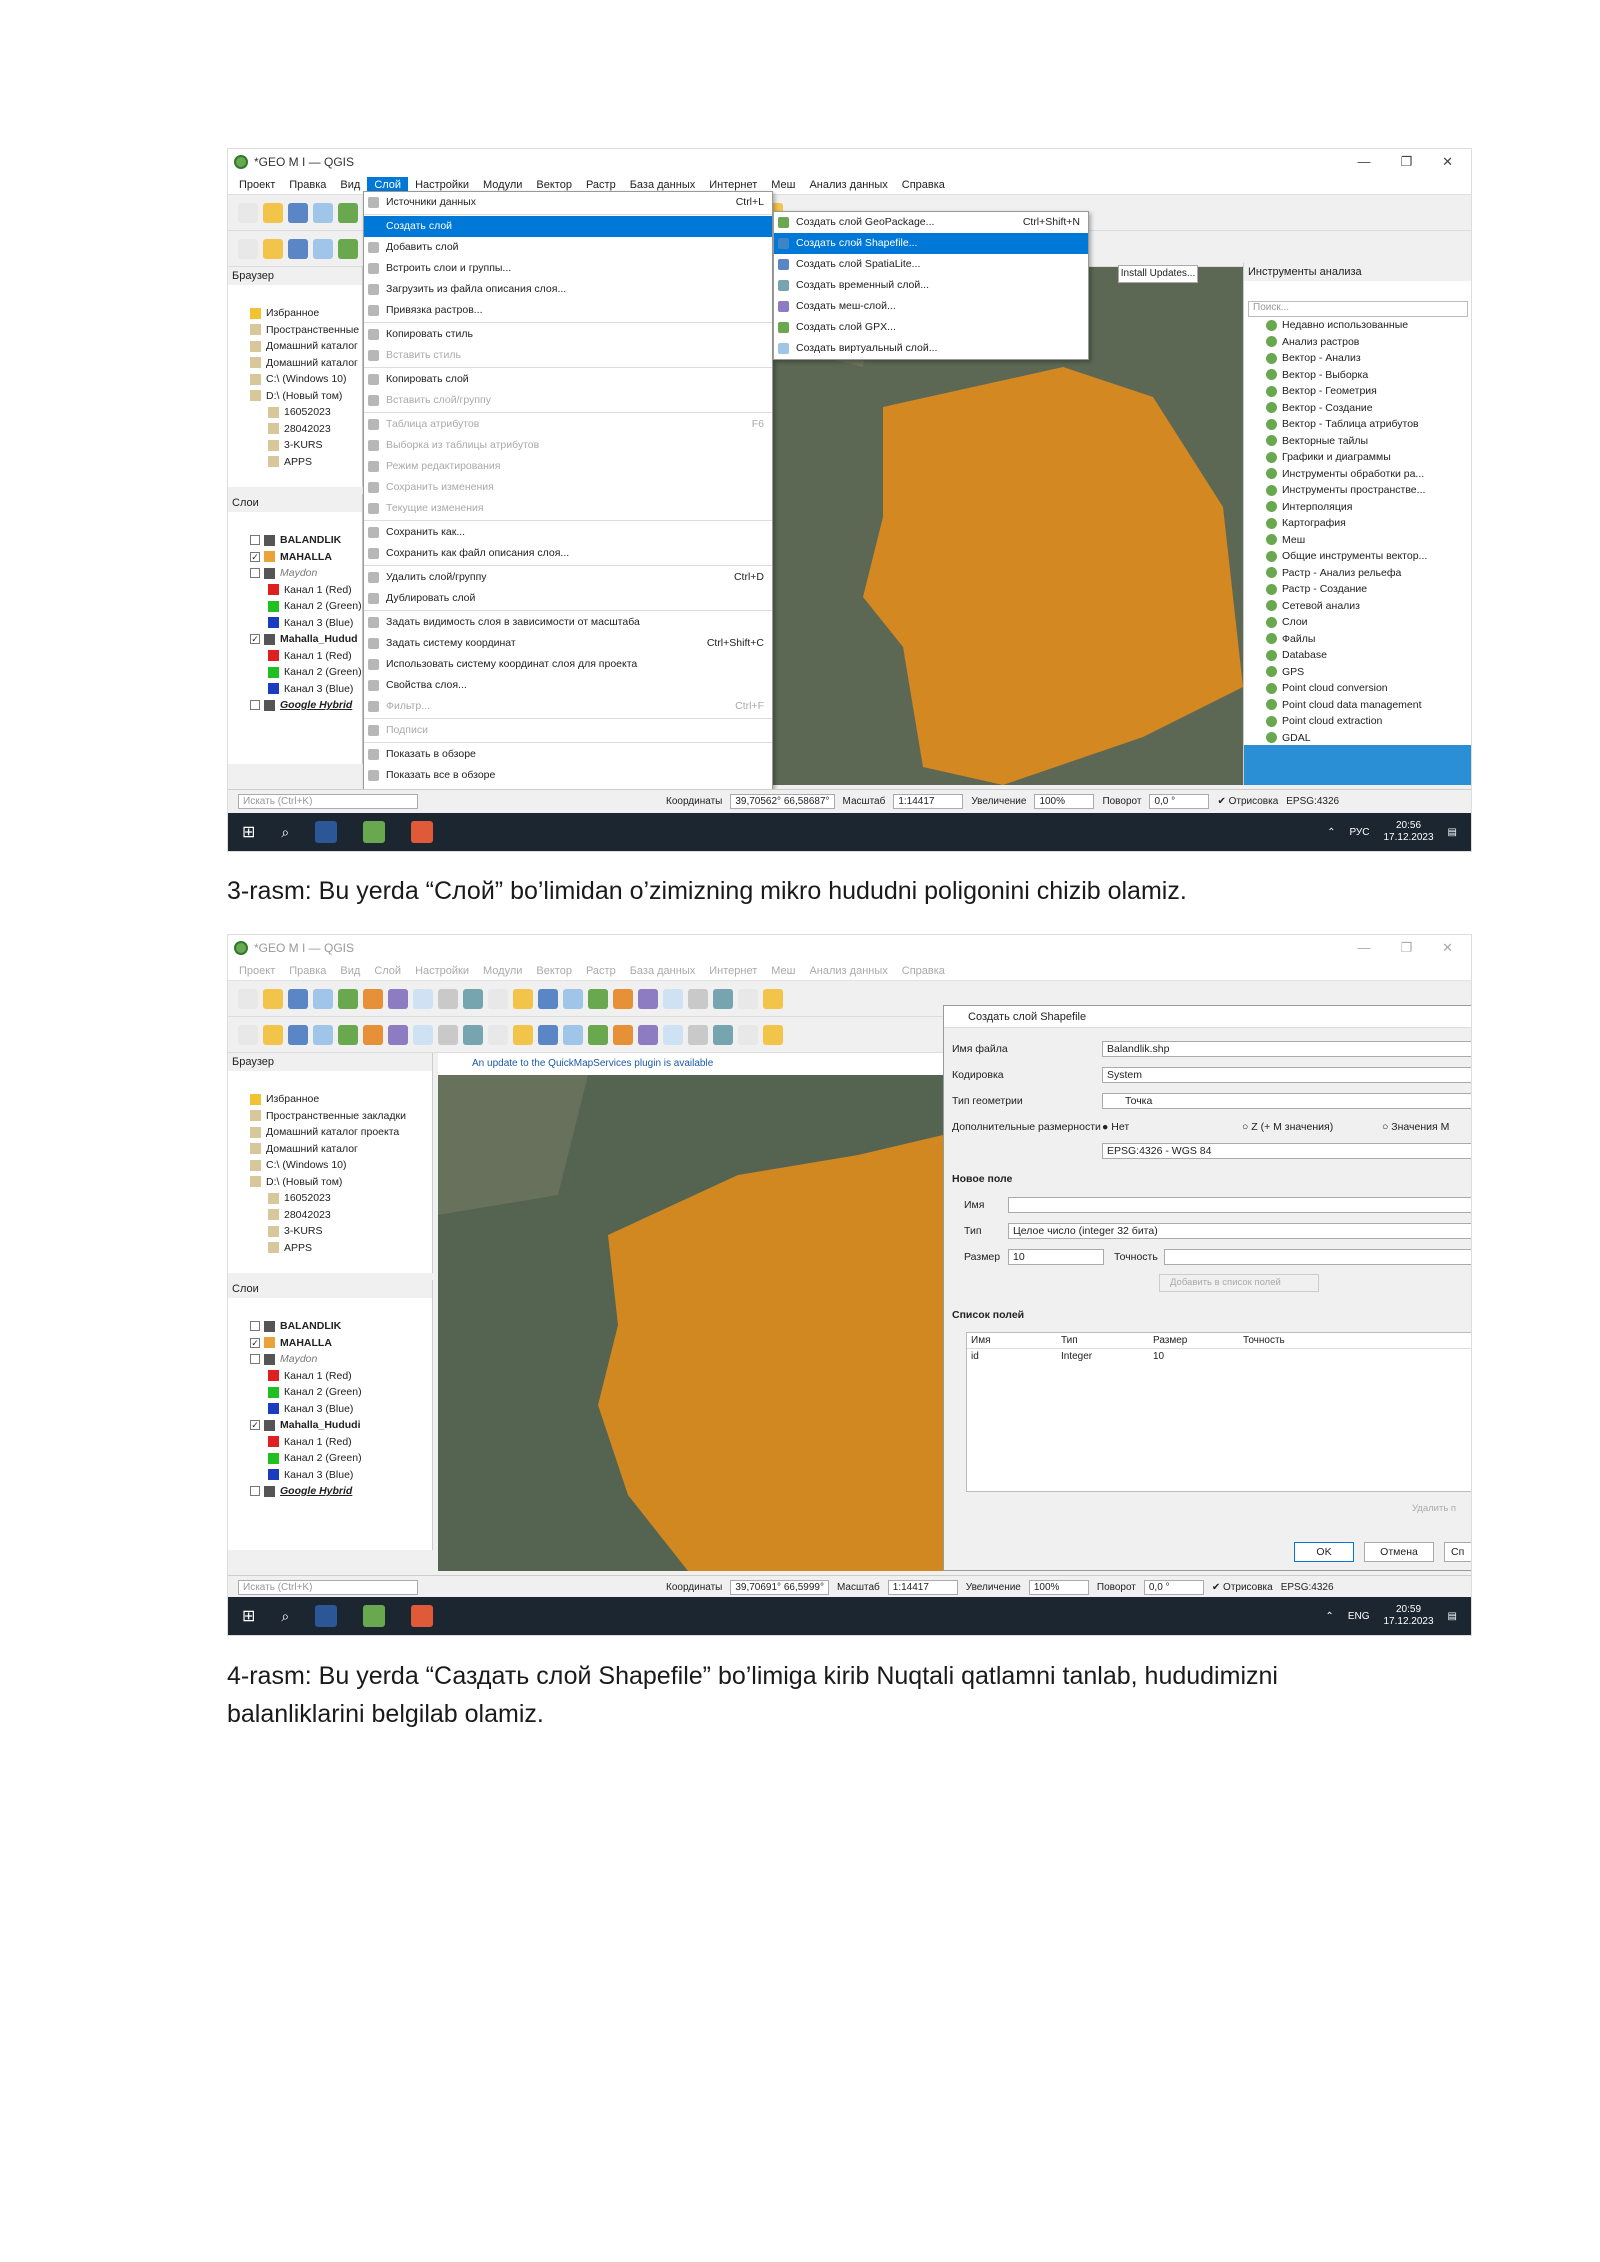 This screenshot has width=1600, height=2262. What do you see at coordinates (295, 396) in the screenshot?
I see `browser-item: D:\ (Новый том)` at bounding box center [295, 396].